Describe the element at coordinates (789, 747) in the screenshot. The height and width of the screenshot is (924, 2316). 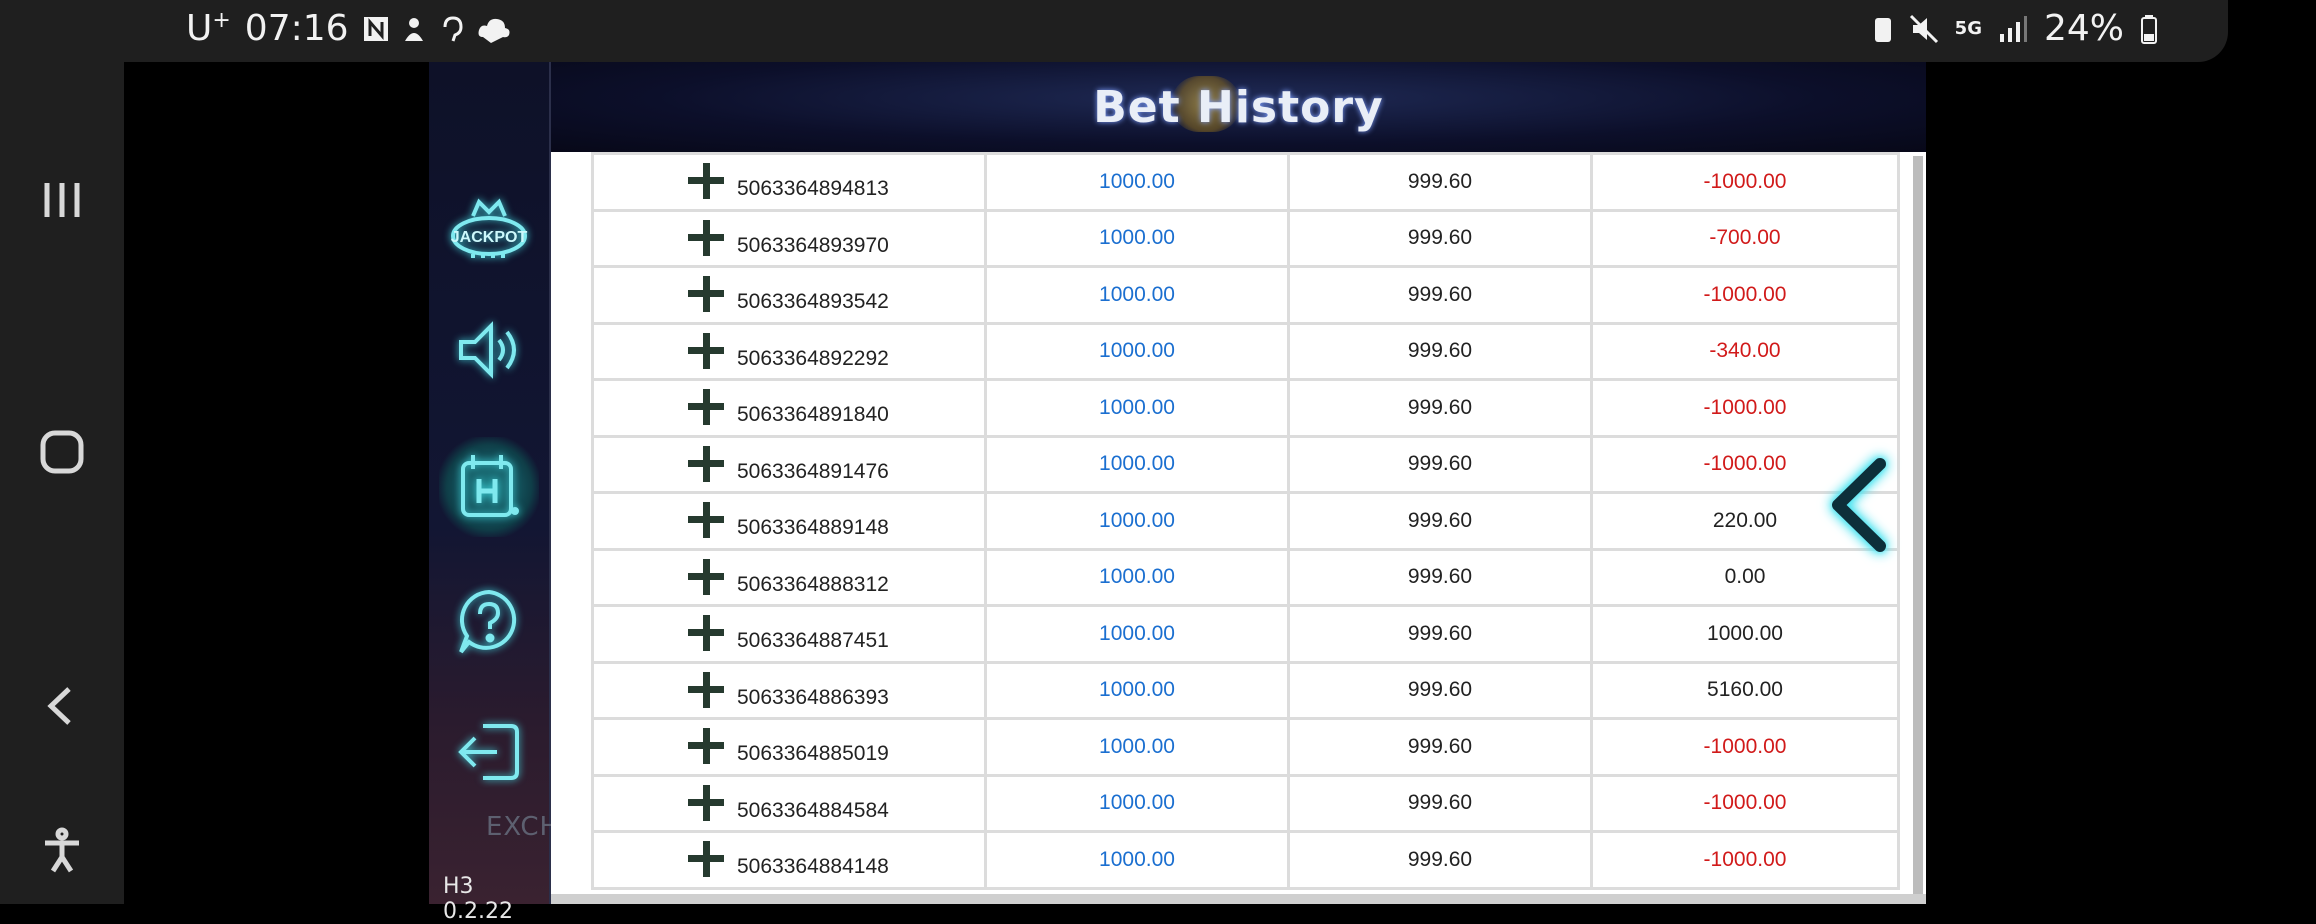
I see `round-id-cell: 5063364885019` at that location.